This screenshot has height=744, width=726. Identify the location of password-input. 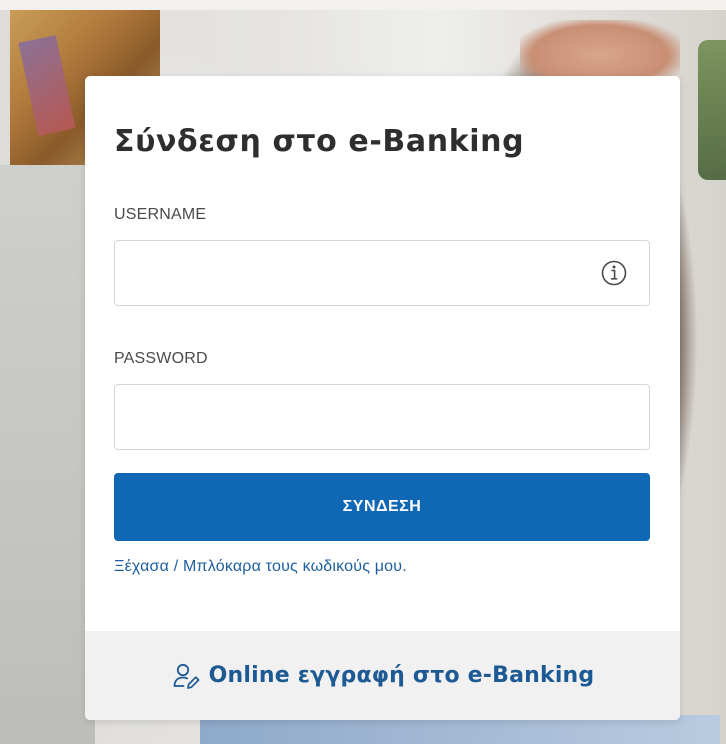
(361, 418).